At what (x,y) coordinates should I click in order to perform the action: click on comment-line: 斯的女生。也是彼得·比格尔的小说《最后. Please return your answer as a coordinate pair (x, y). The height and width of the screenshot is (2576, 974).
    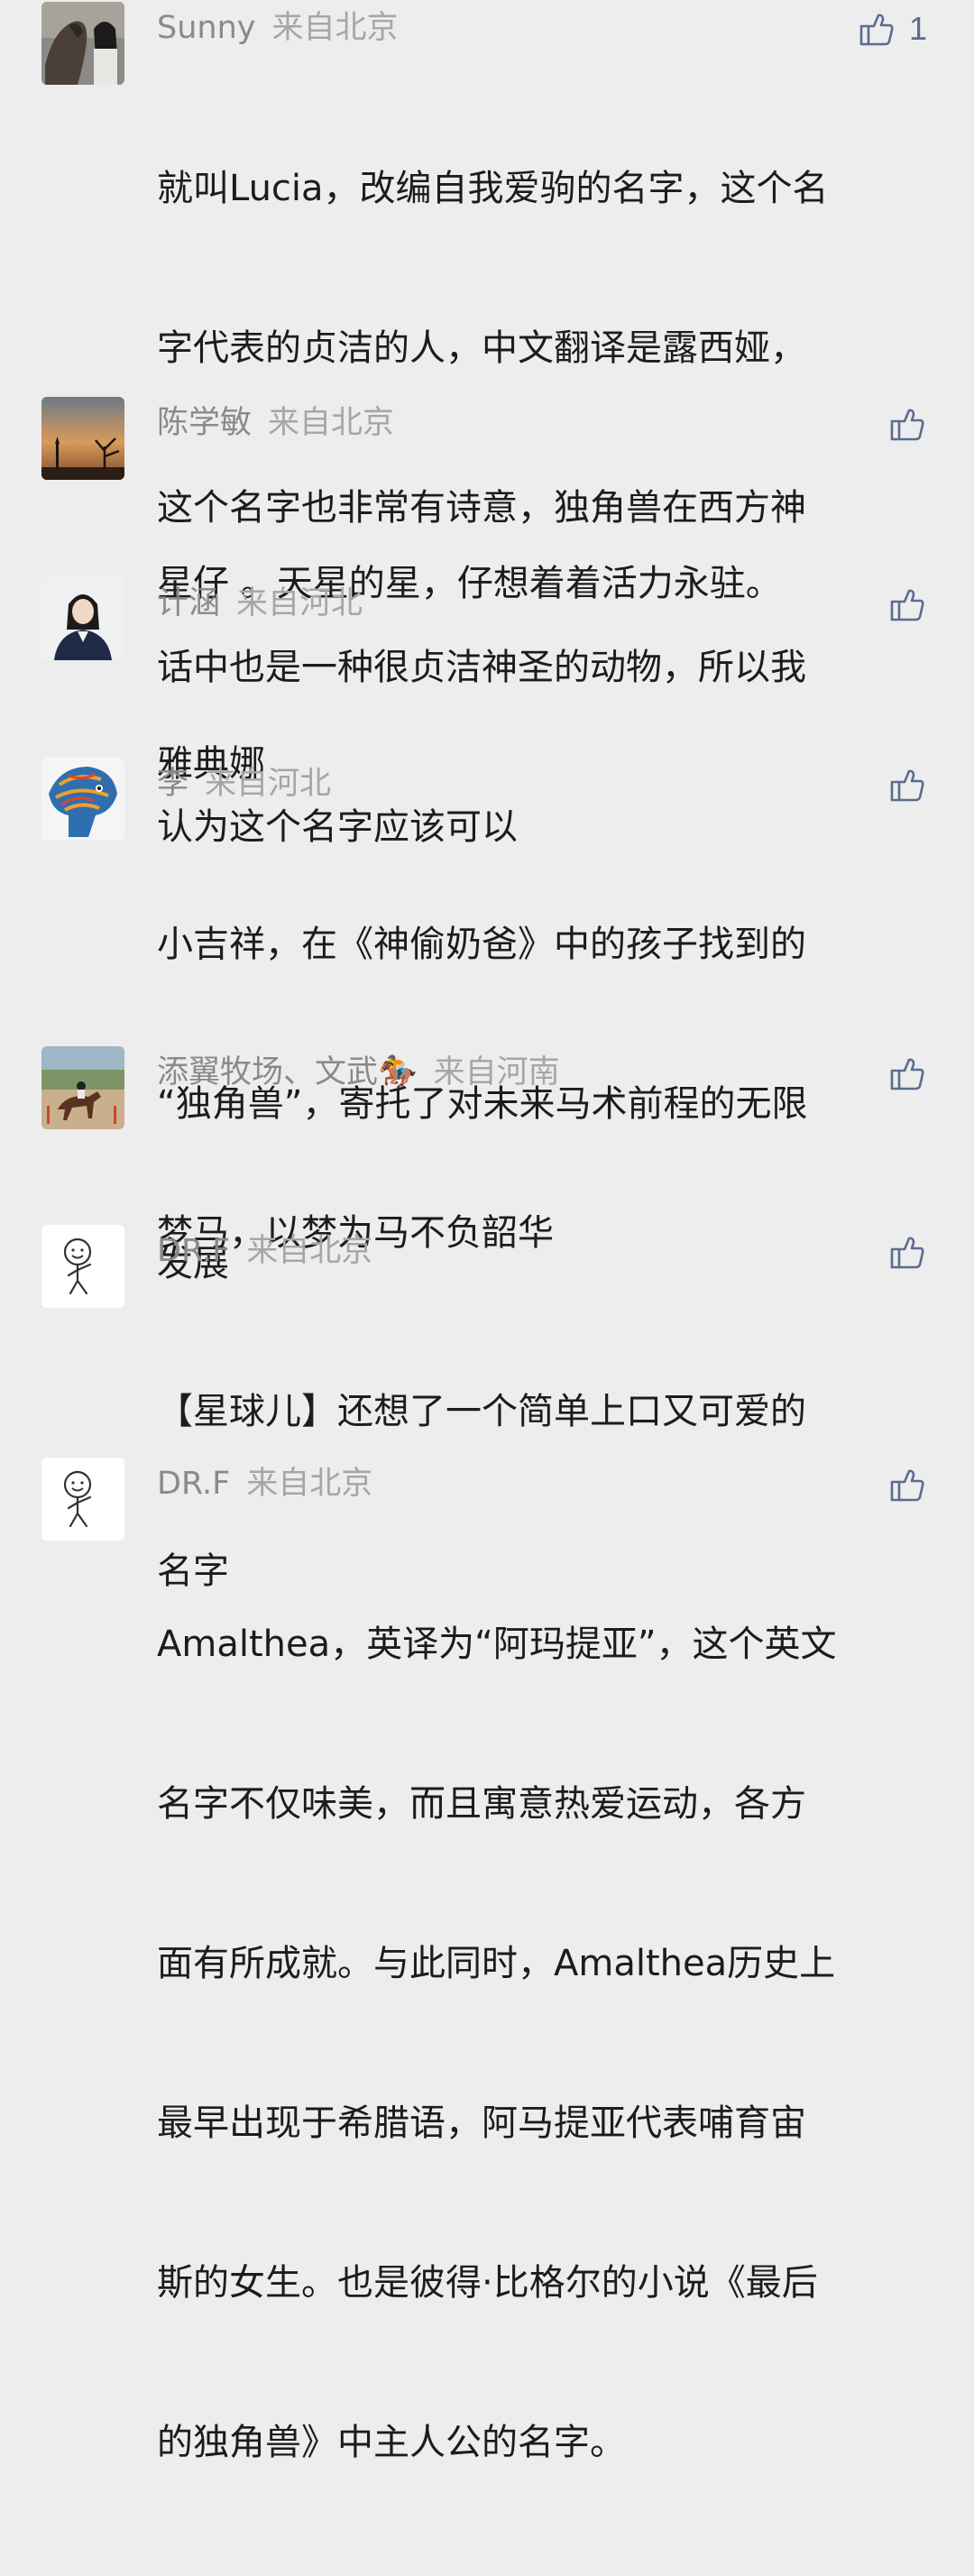
    Looking at the image, I should click on (487, 2283).